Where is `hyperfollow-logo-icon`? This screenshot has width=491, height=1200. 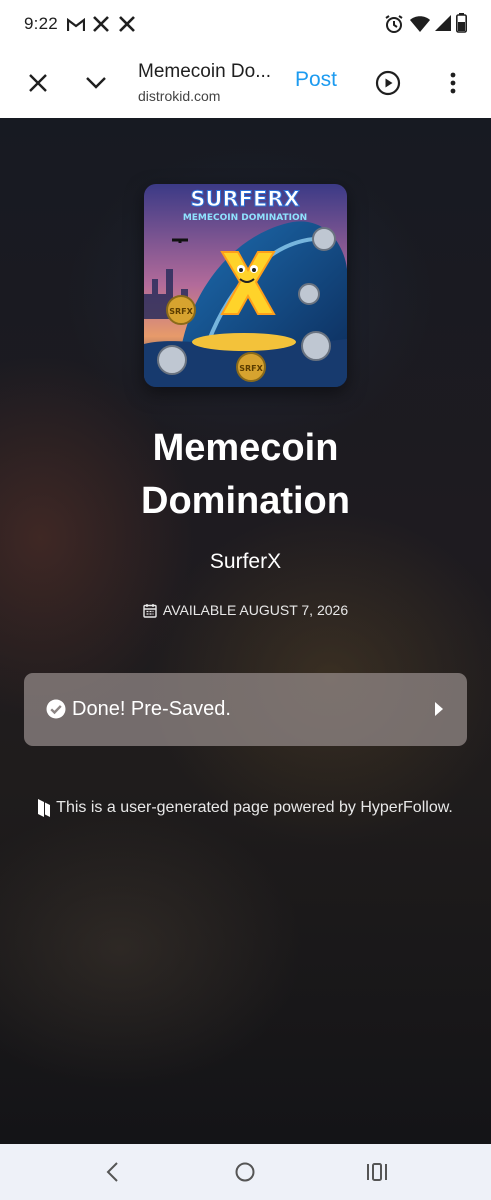
hyperfollow-logo-icon is located at coordinates (44, 808).